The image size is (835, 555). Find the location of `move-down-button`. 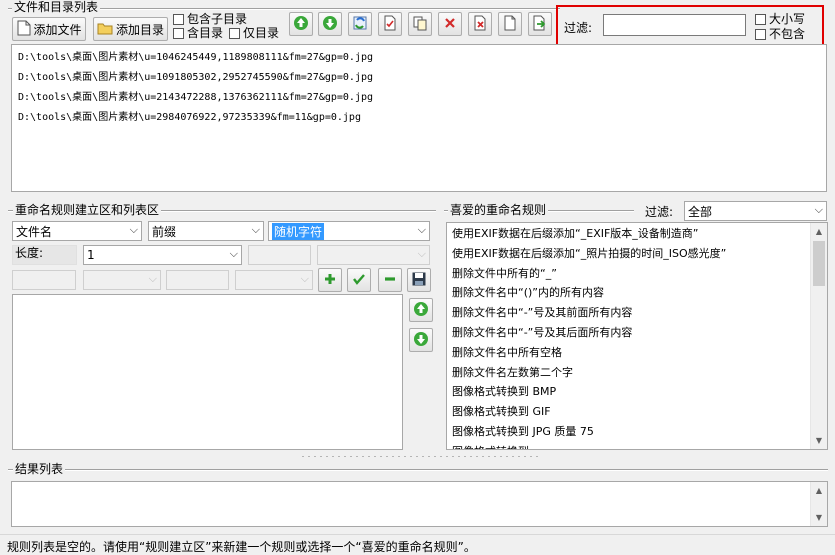

move-down-button is located at coordinates (330, 24).